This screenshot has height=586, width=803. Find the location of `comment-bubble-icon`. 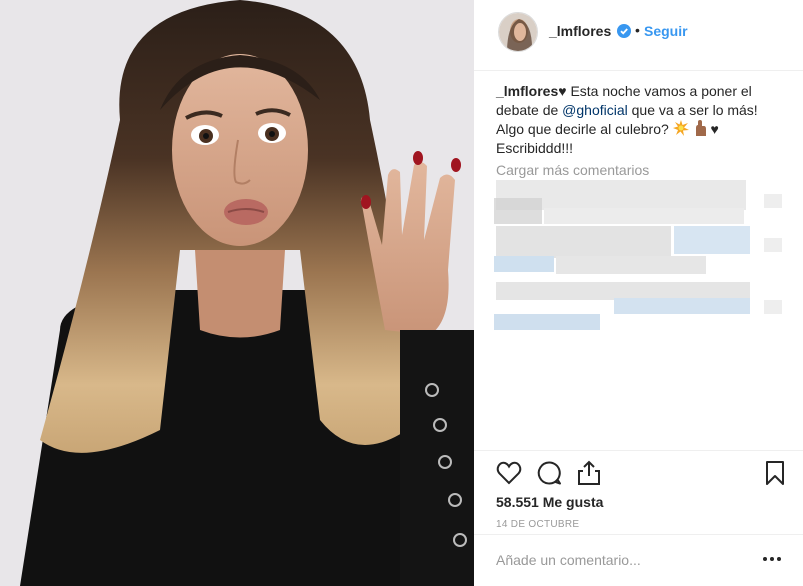

comment-bubble-icon is located at coordinates (549, 473).